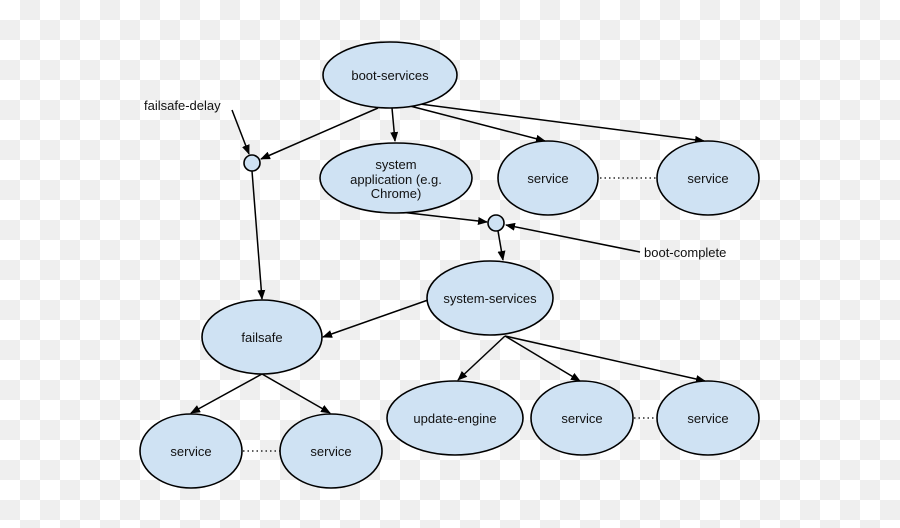  I want to click on svg-text: failsafe, so click(261, 337).